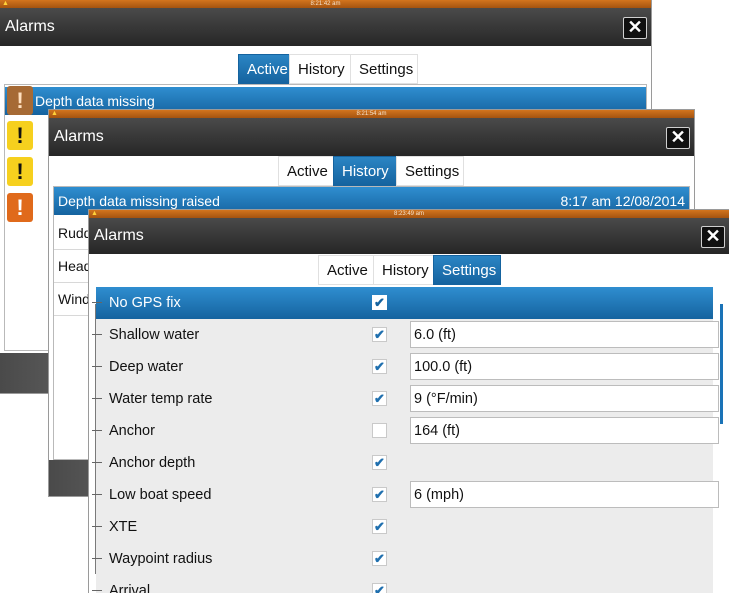 The image size is (729, 593). Describe the element at coordinates (160, 495) in the screenshot. I see `setting-label: Low boat speed` at that location.